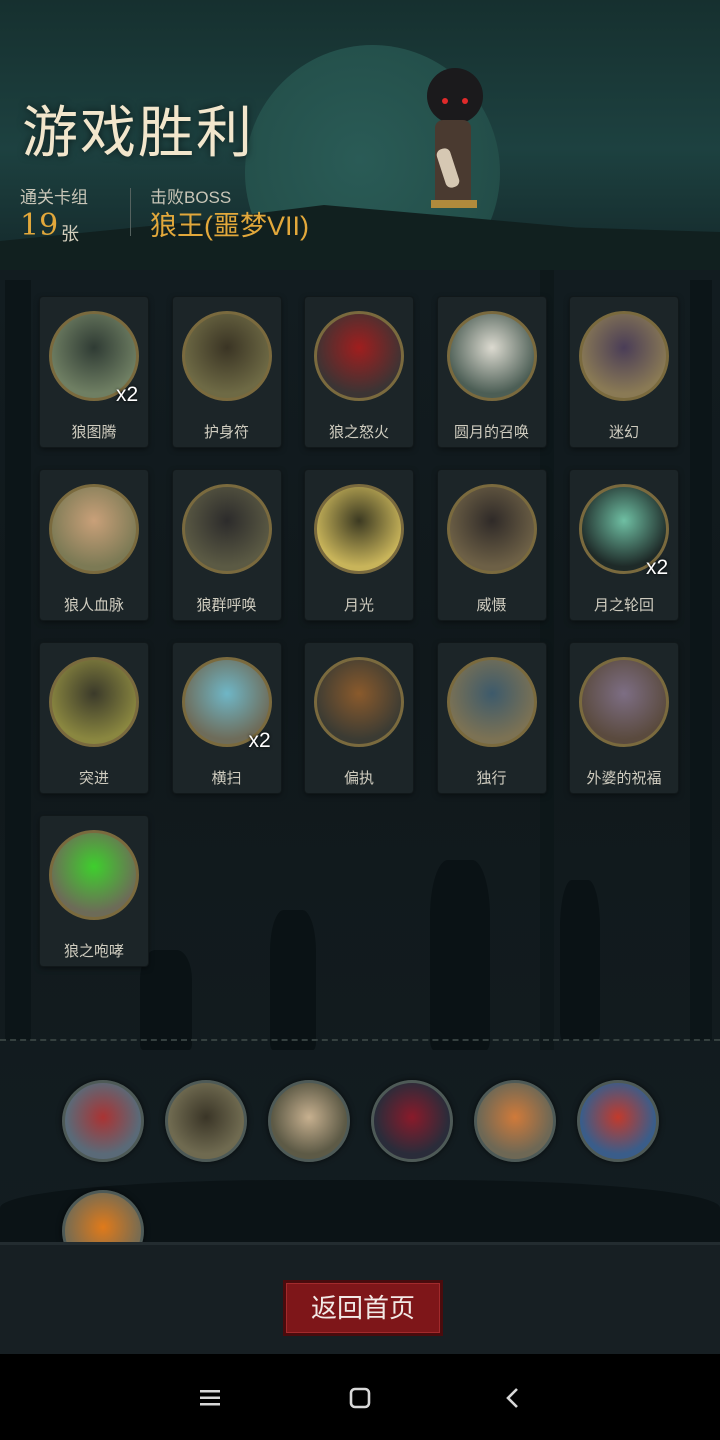  What do you see at coordinates (226, 778) in the screenshot?
I see `card-label: 横扫` at bounding box center [226, 778].